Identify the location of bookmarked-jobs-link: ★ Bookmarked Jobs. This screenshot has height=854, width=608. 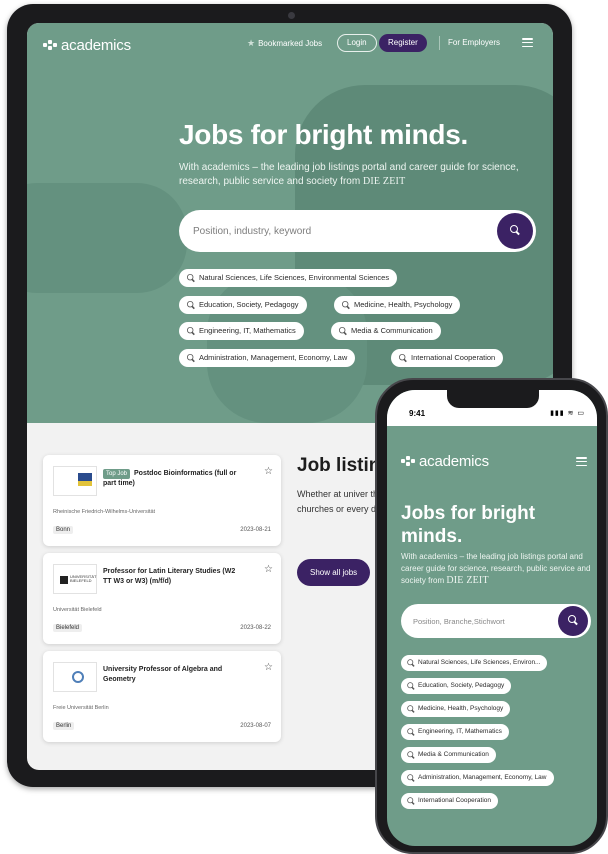
(284, 43).